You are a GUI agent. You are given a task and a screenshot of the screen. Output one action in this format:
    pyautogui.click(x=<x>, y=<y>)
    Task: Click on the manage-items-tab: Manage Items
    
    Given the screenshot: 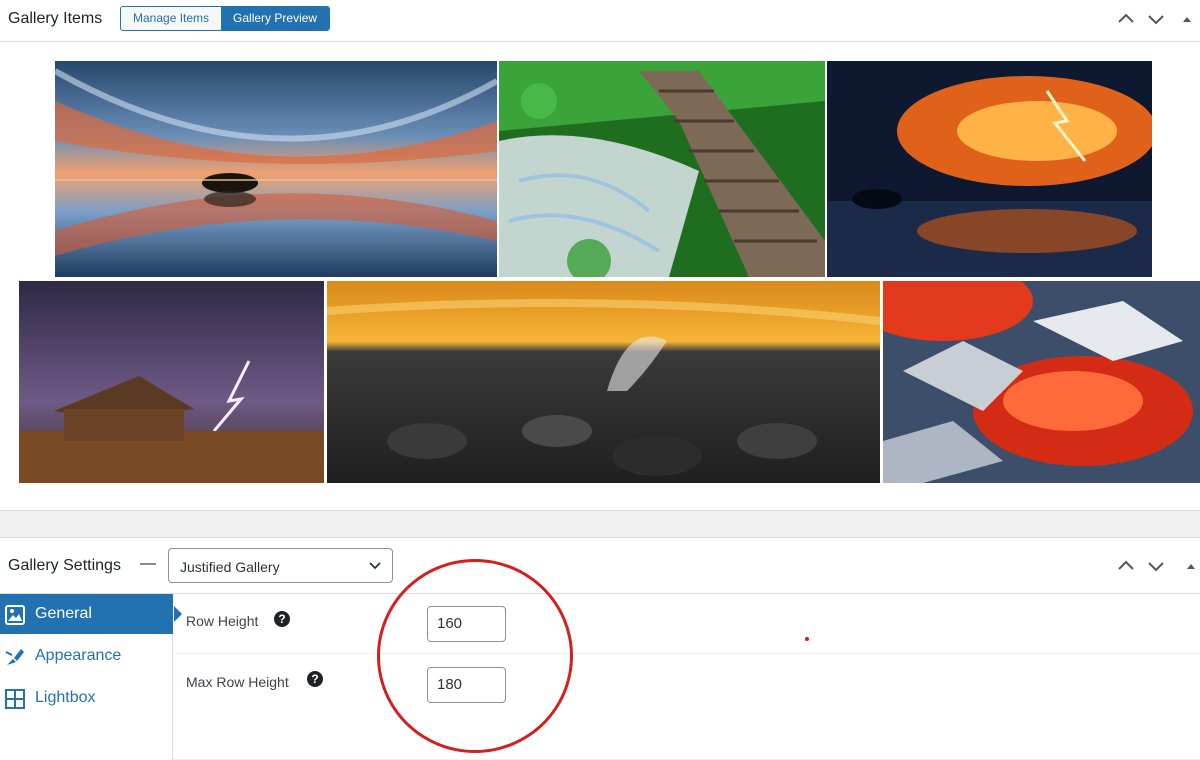 What is the action you would take?
    pyautogui.click(x=171, y=18)
    